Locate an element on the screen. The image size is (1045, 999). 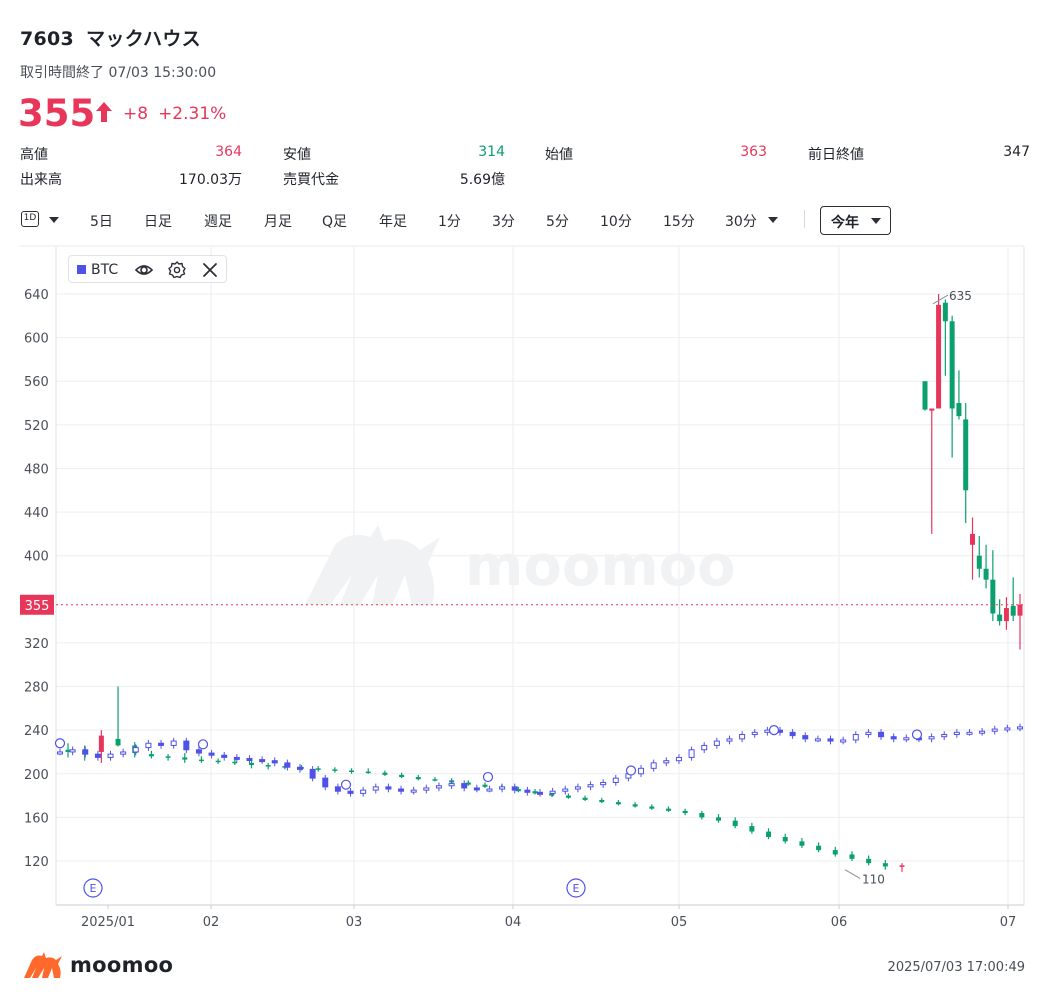
period-selector: 今年 is located at coordinates (855, 220).